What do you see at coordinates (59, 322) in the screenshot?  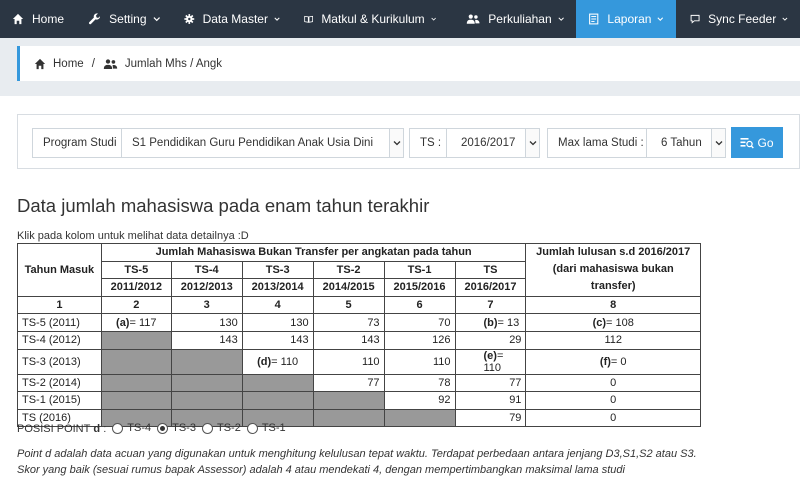 I see `row-label: TS-5 (2011)` at bounding box center [59, 322].